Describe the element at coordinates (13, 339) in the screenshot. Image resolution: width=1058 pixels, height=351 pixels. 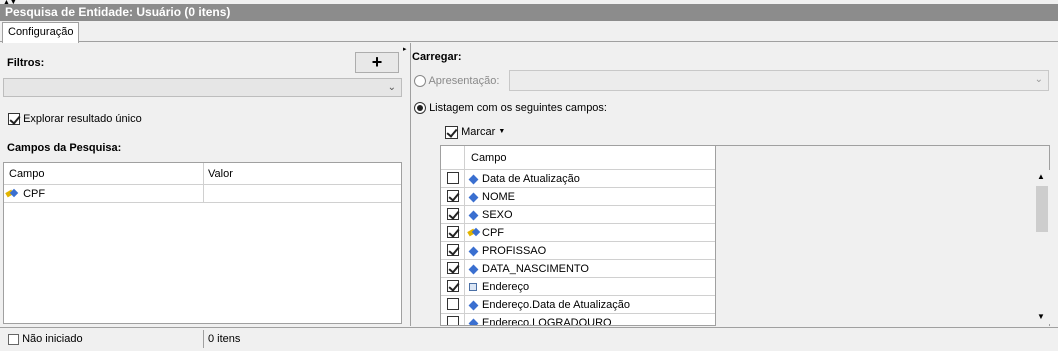
I see `status-checkbox` at that location.